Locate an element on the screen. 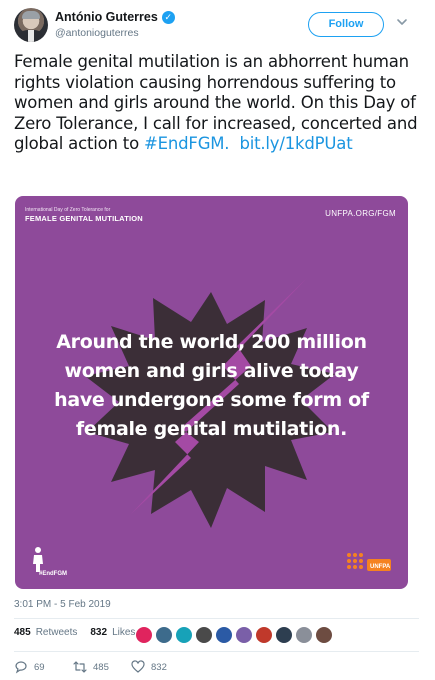 The width and height of the screenshot is (435, 680). reply-count: 69 is located at coordinates (39, 667).